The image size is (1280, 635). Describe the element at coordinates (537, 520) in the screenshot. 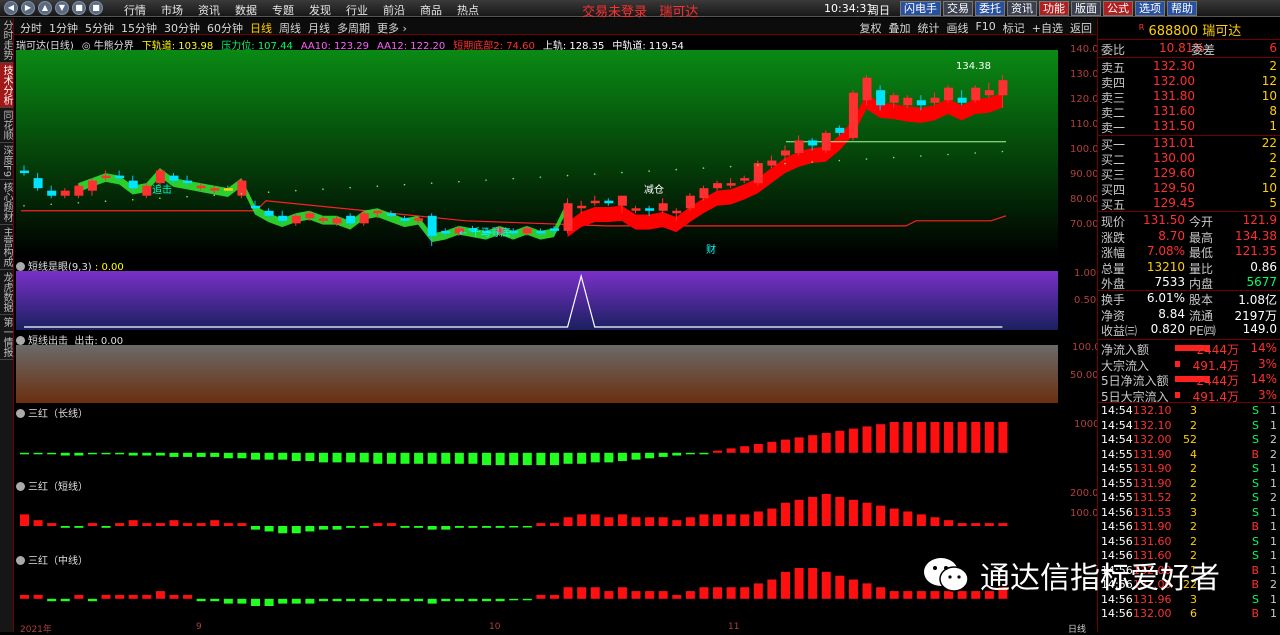

I see `panel4-chart` at that location.